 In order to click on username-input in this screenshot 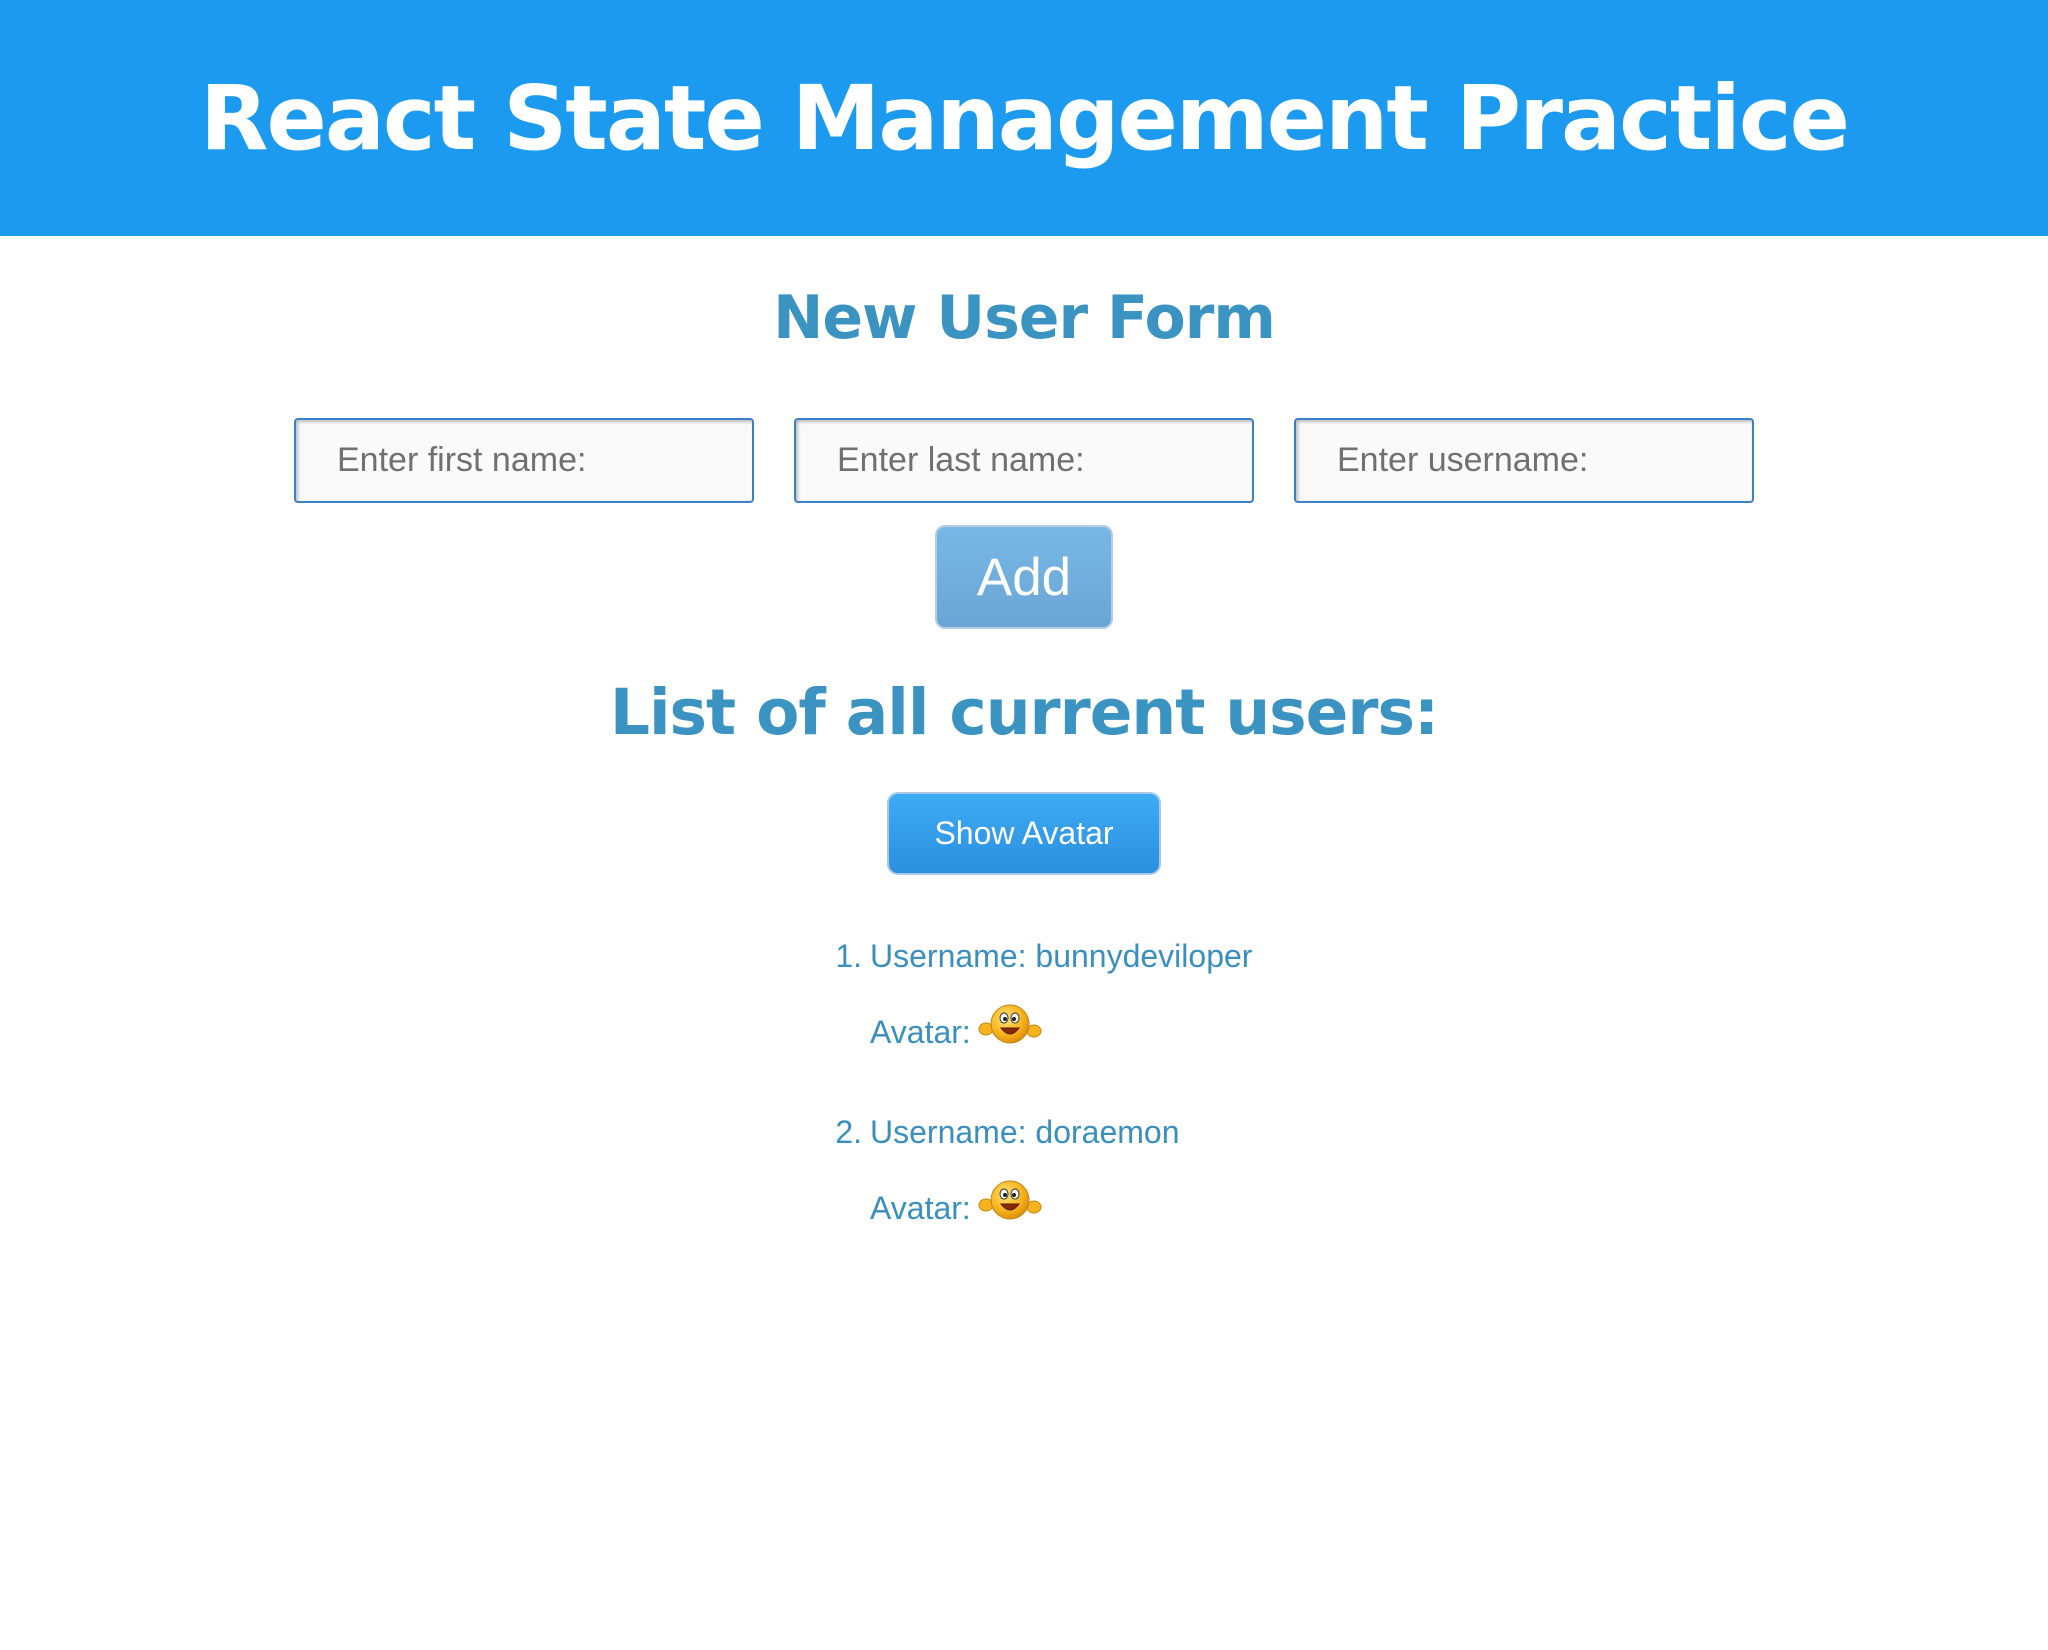, I will do `click(1524, 460)`.